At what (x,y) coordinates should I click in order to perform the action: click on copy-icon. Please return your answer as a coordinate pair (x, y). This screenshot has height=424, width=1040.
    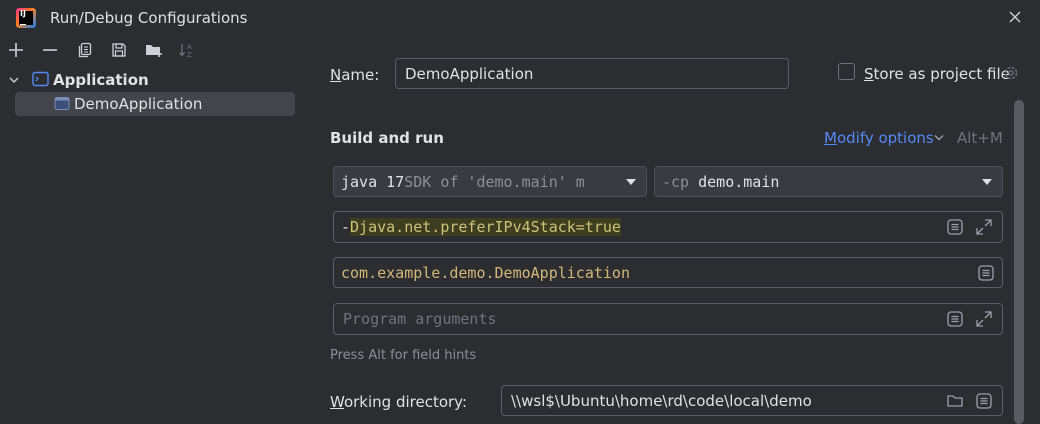
    Looking at the image, I should click on (85, 50).